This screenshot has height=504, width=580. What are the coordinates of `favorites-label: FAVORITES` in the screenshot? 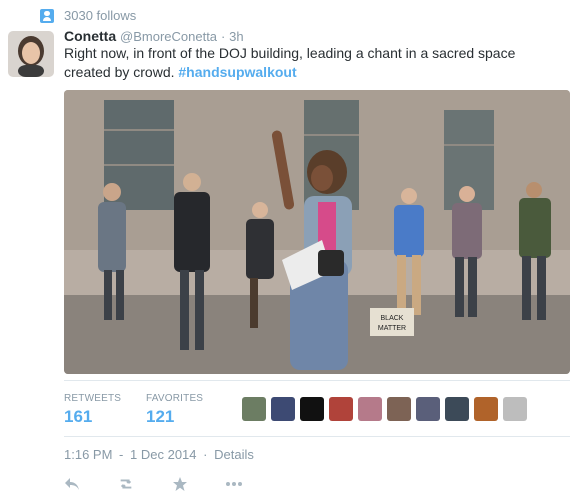 It's located at (175, 398).